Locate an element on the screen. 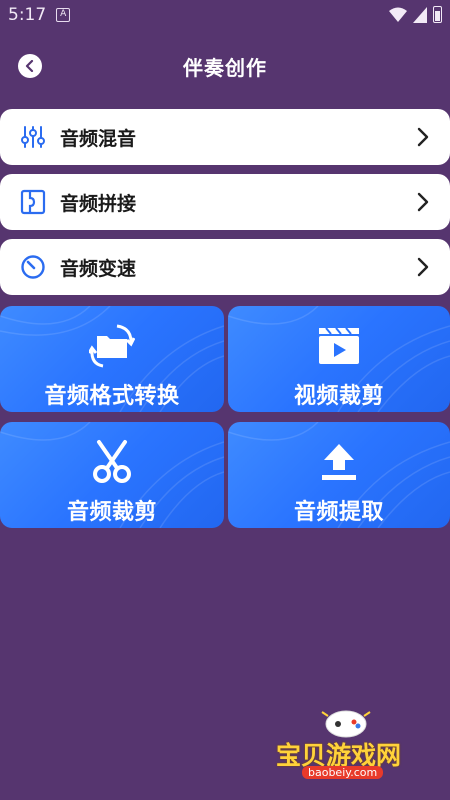 This screenshot has width=450, height=800. tile-audio-extract: 音频提取 is located at coordinates (339, 475).